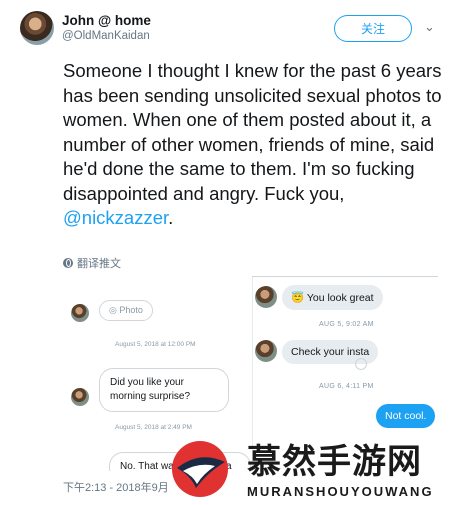 This screenshot has width=463, height=505. What do you see at coordinates (153, 427) in the screenshot?
I see `dm-timestamp: August 5, 2018 at 2:49 PM` at bounding box center [153, 427].